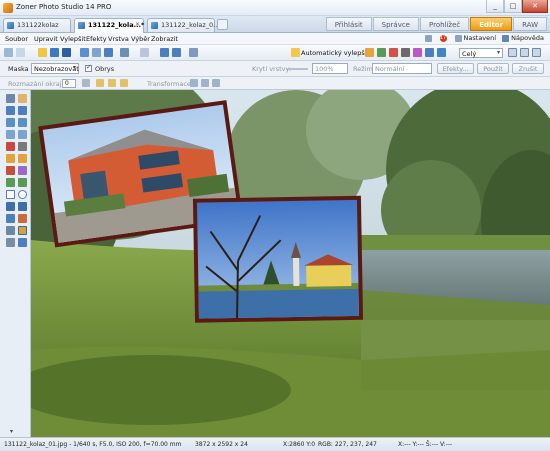 The image size is (550, 451). Describe the element at coordinates (369, 52) in the screenshot. I see `levels-icon` at that location.